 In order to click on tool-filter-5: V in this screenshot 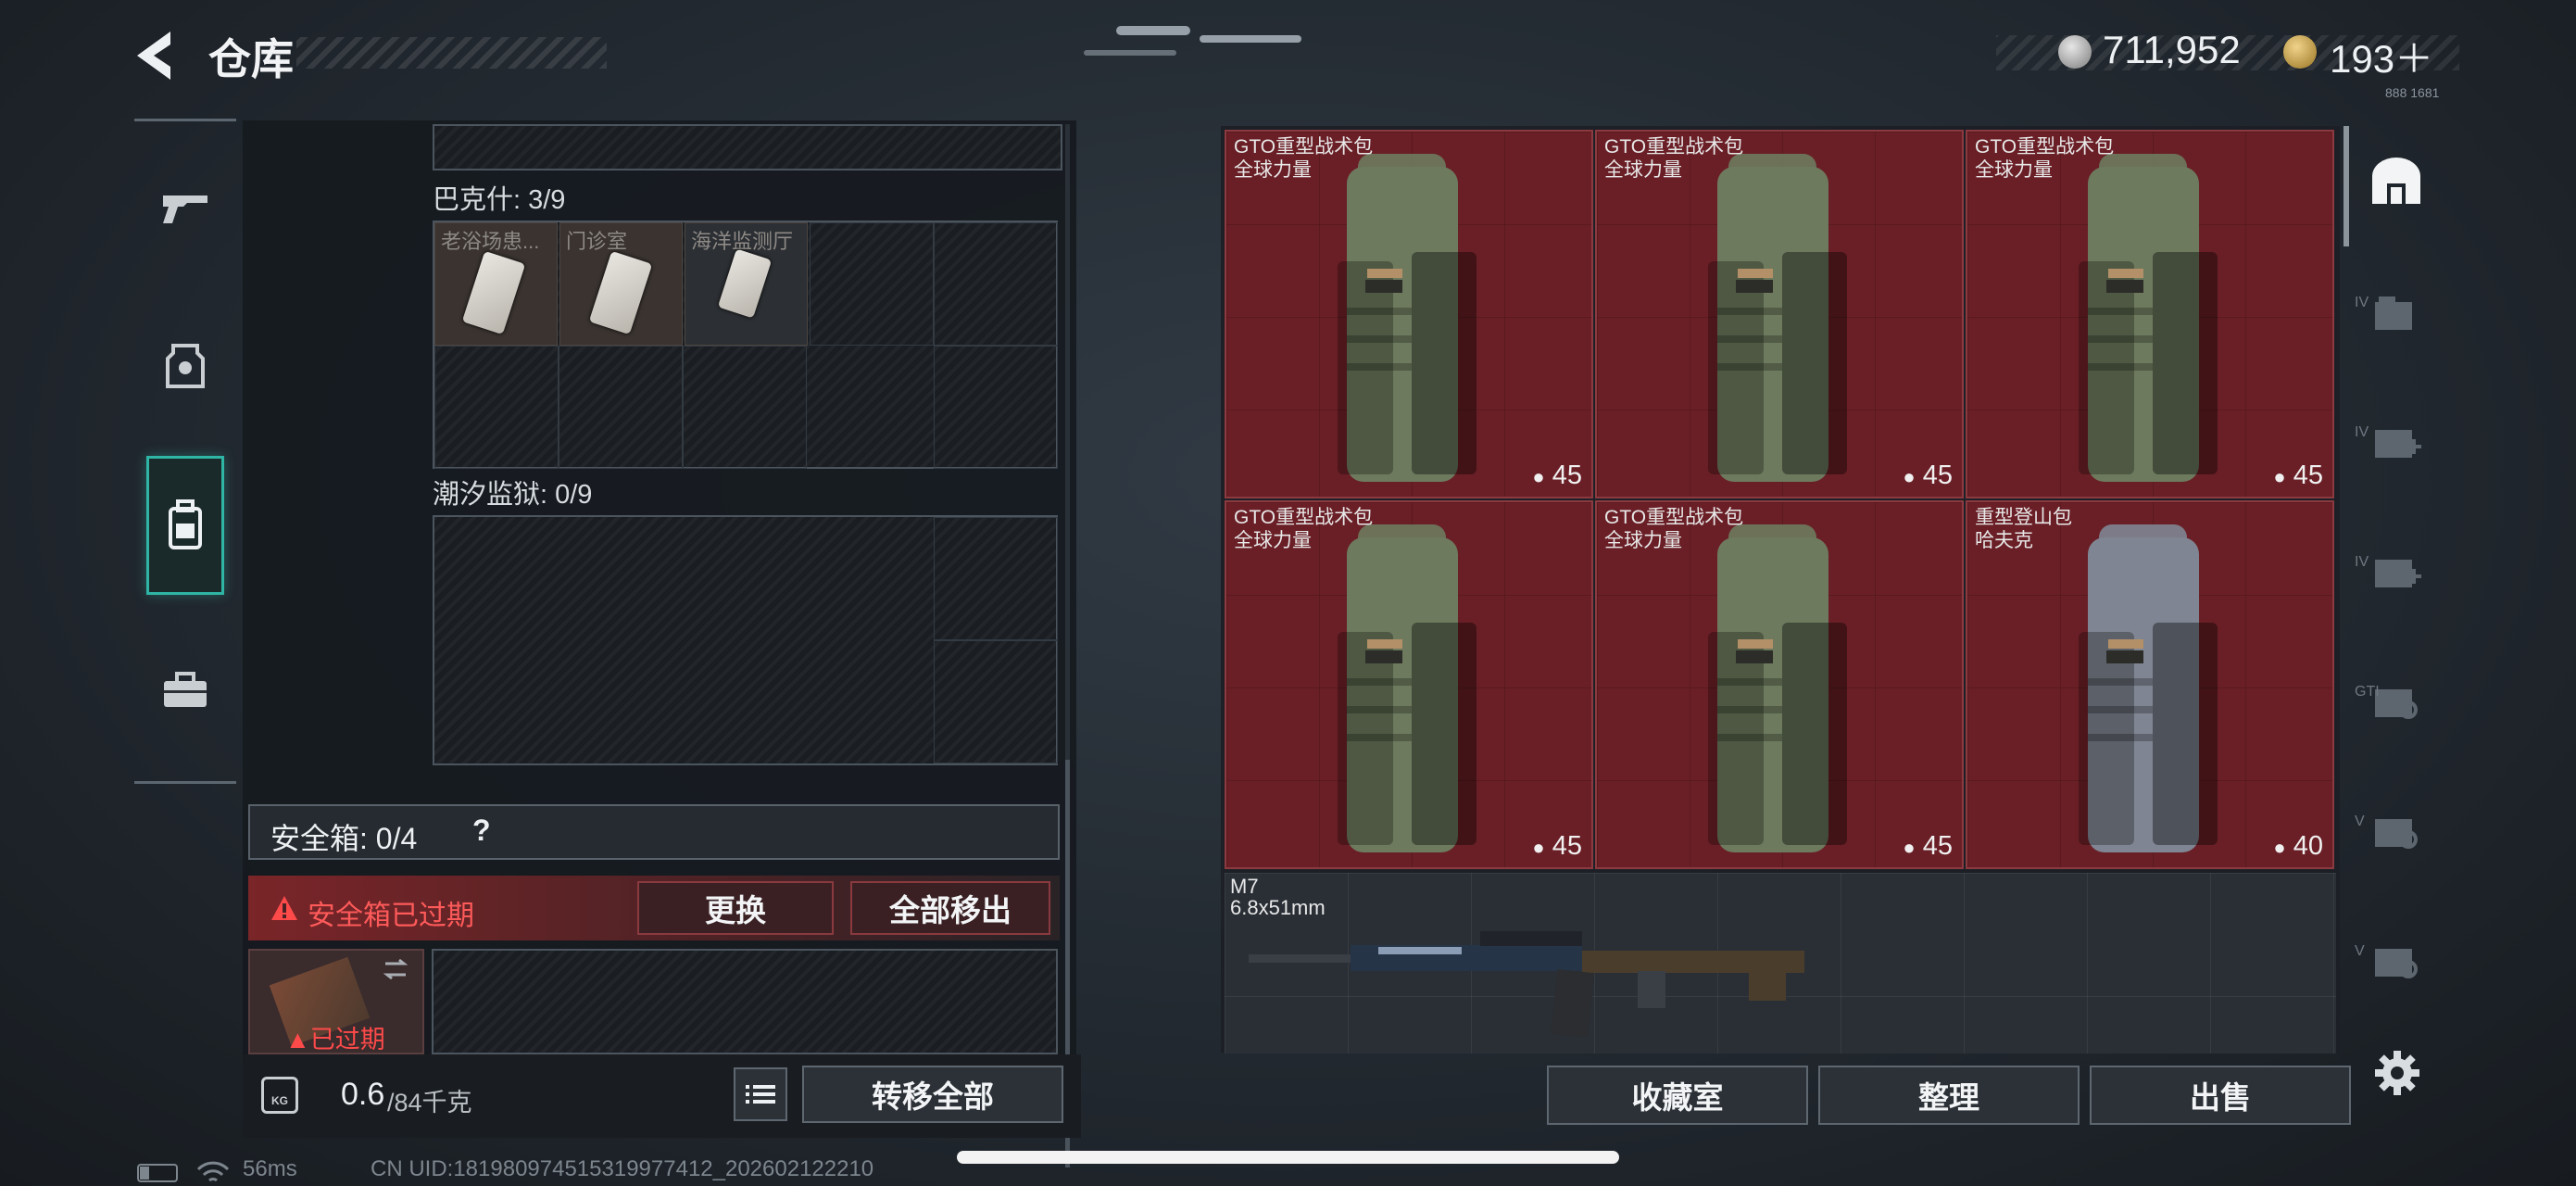, I will do `click(2396, 830)`.